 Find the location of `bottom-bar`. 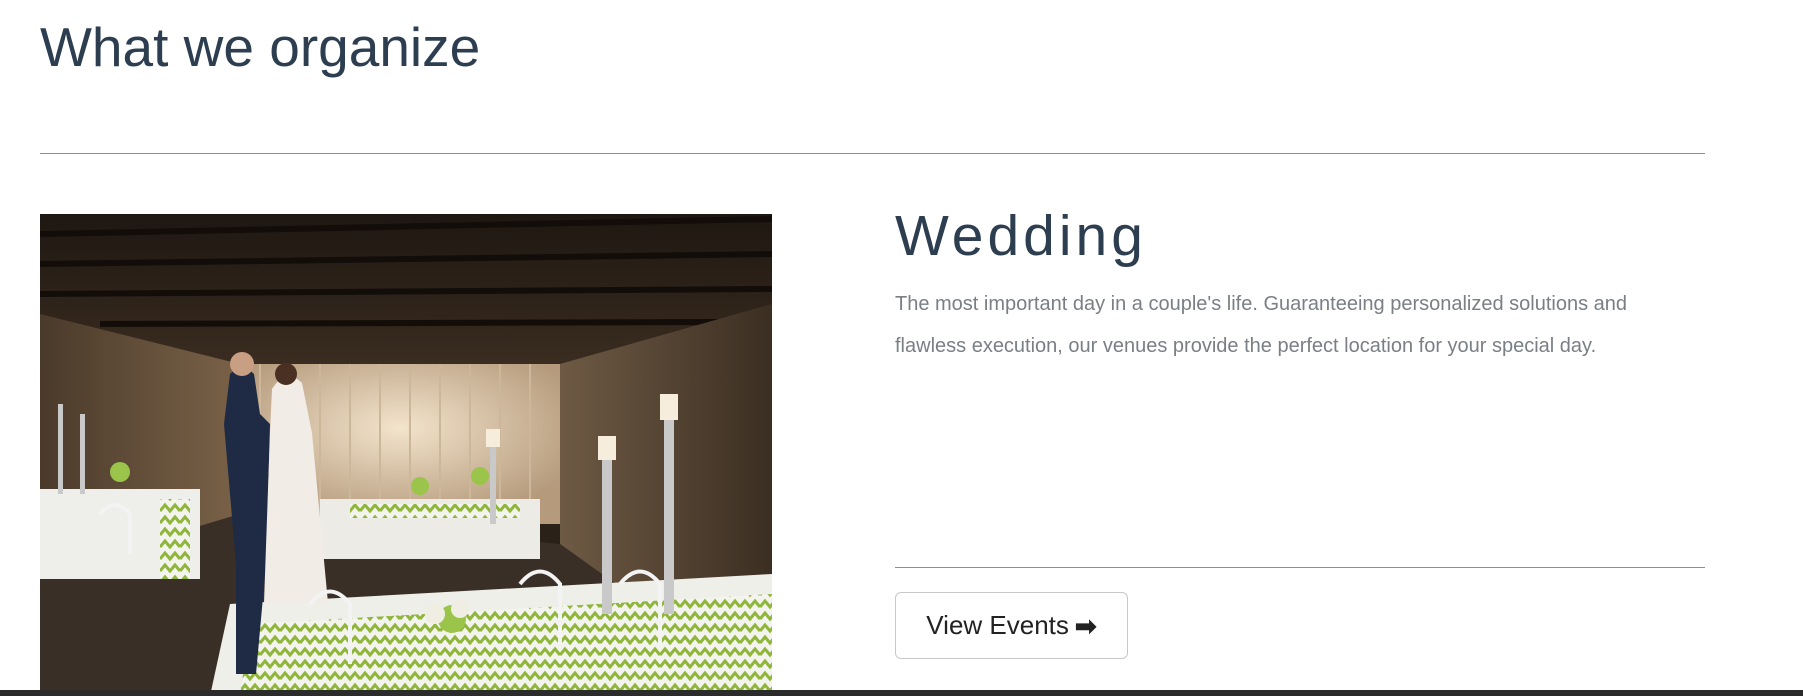

bottom-bar is located at coordinates (901, 693).